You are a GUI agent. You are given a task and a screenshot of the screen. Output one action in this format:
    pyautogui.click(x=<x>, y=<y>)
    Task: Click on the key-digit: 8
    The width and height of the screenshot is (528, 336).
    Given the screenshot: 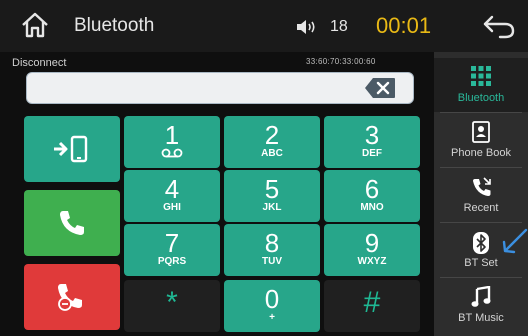 What is the action you would take?
    pyautogui.click(x=272, y=243)
    